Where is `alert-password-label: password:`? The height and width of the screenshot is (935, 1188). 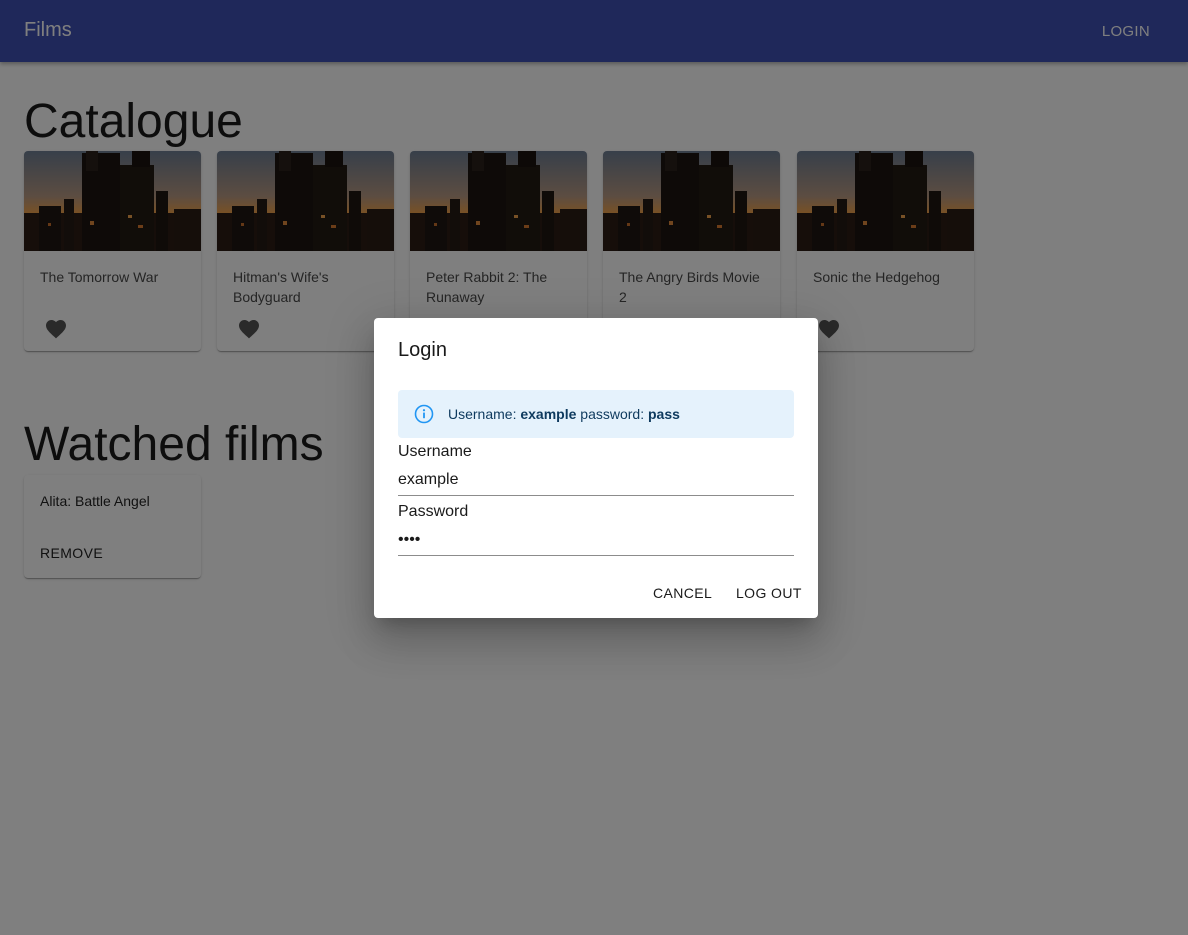 alert-password-label: password: is located at coordinates (612, 414).